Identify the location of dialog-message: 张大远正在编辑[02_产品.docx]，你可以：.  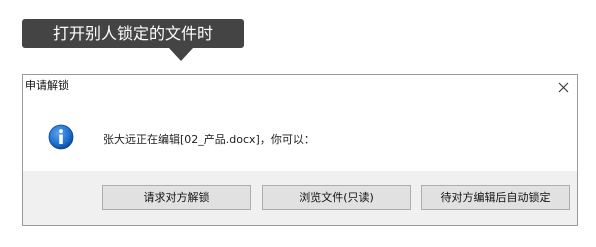
(209, 139).